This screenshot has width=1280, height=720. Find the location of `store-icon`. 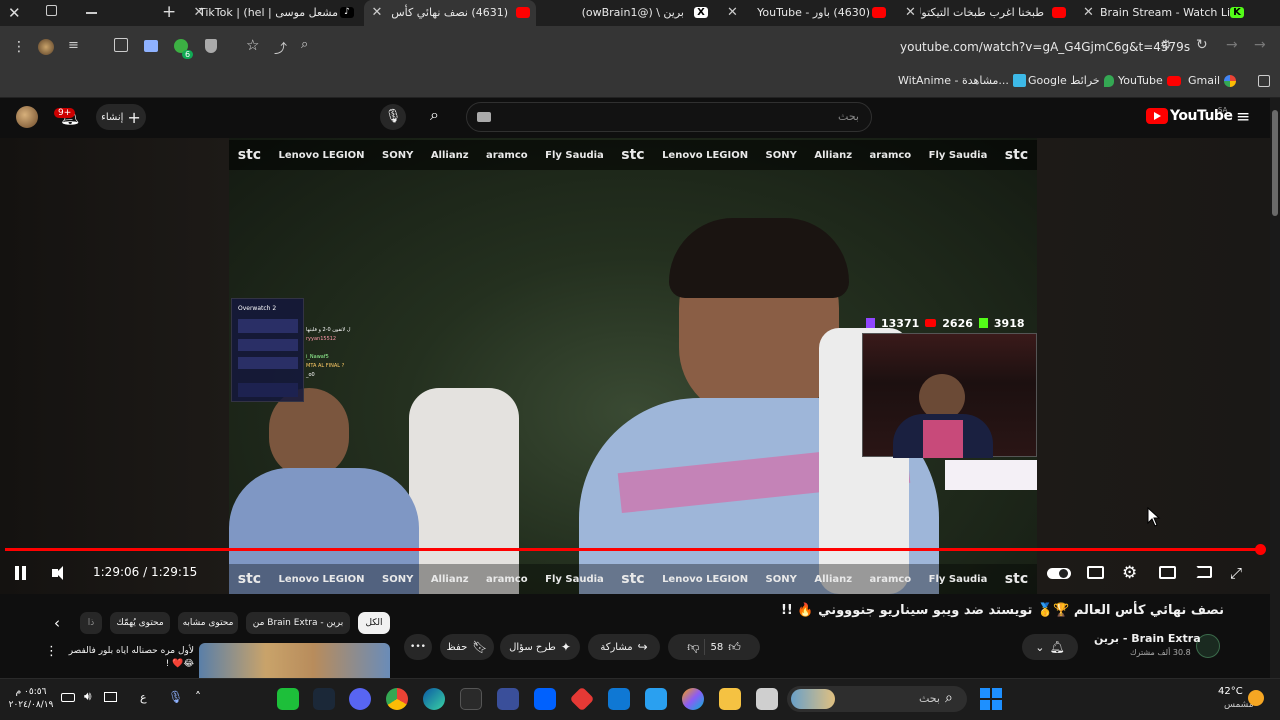

store-icon is located at coordinates (656, 699).